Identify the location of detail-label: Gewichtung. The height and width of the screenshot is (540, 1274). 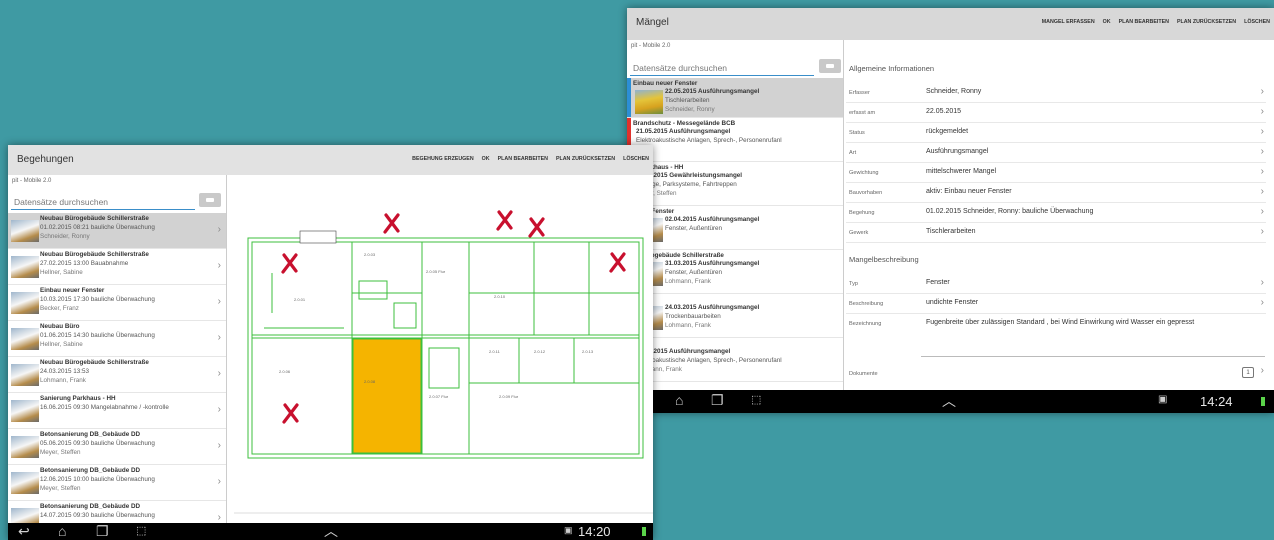
(864, 173).